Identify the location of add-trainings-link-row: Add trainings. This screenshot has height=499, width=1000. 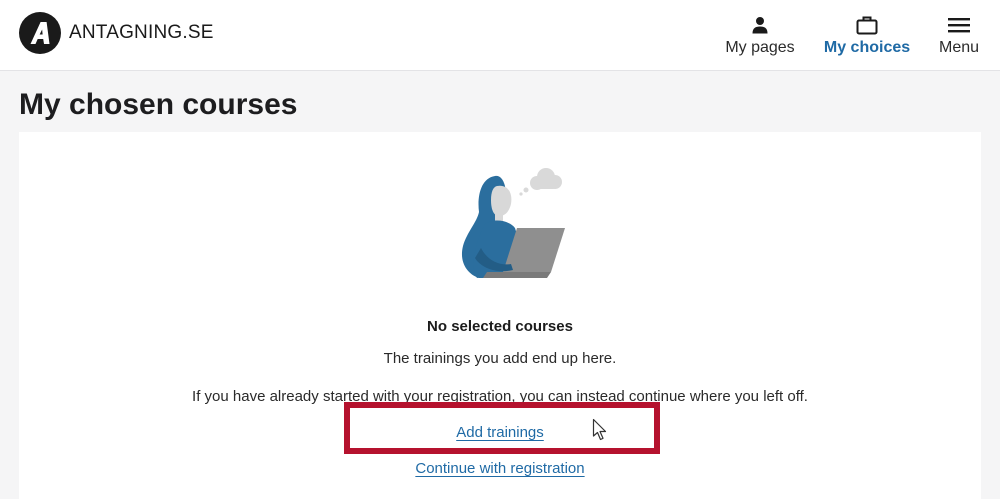
(500, 432).